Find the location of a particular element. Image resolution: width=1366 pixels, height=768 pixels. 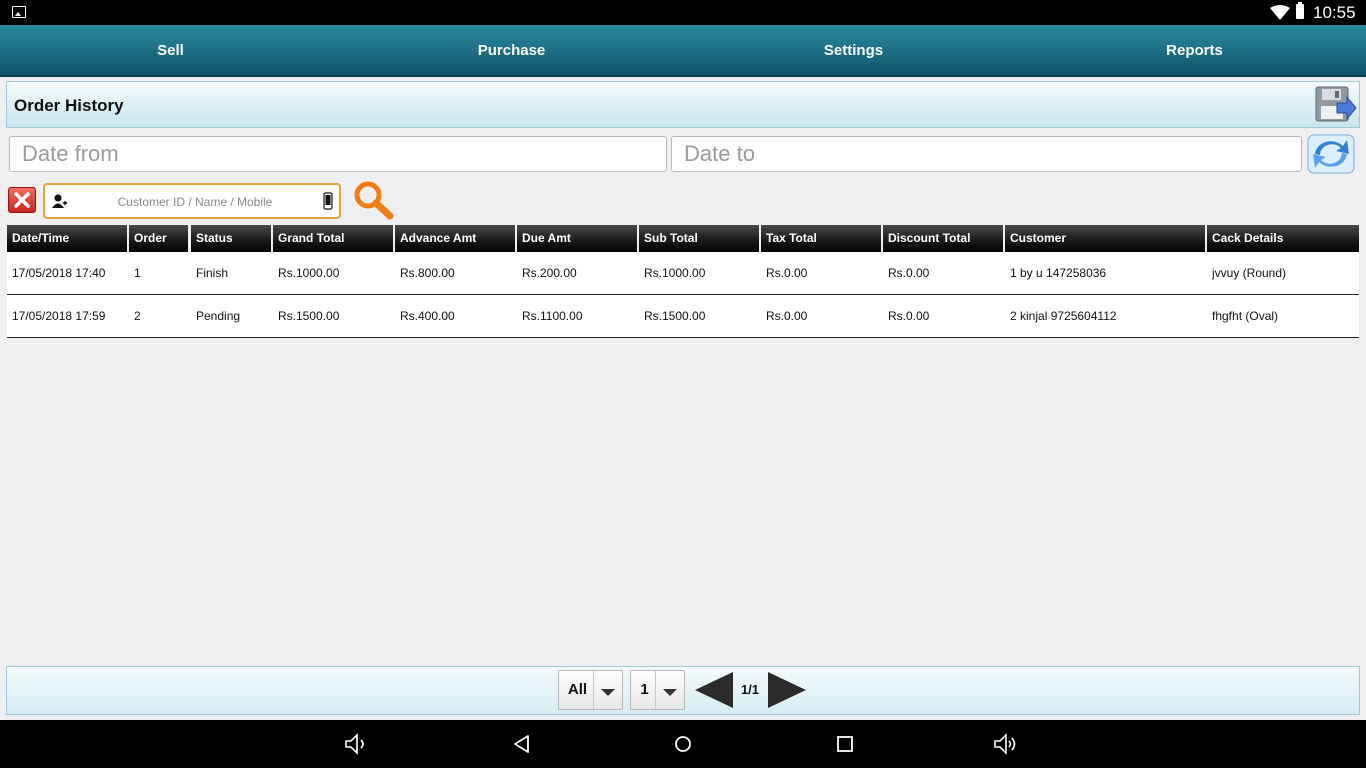

filter-dropdown-value: All is located at coordinates (577, 689).